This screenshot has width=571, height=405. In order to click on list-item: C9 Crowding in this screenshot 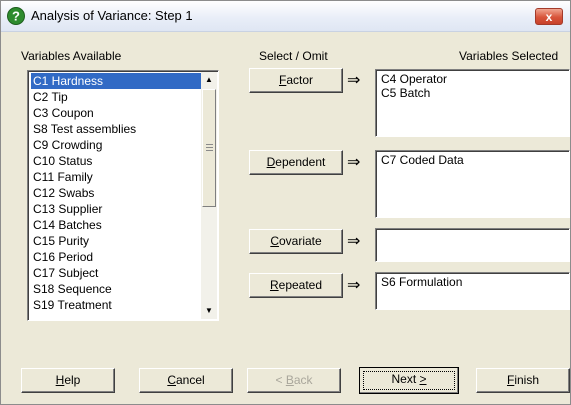, I will do `click(67, 145)`.